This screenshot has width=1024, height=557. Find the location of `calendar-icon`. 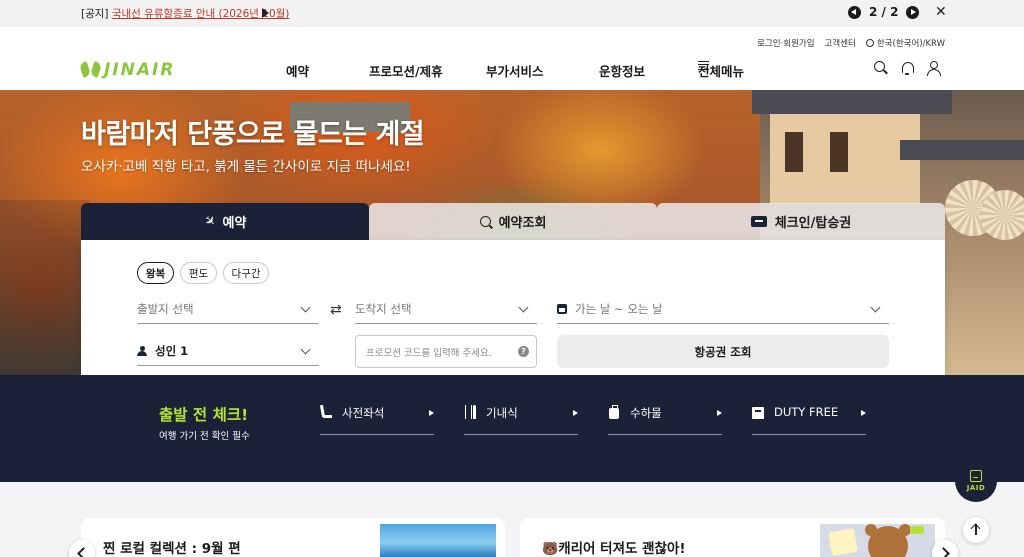

calendar-icon is located at coordinates (562, 308).